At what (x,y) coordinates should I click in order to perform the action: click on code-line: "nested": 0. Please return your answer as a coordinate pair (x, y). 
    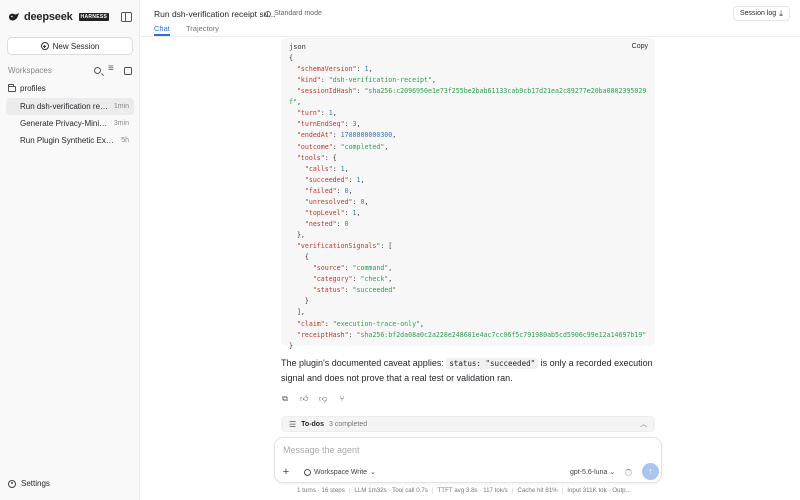
    Looking at the image, I should click on (326, 223).